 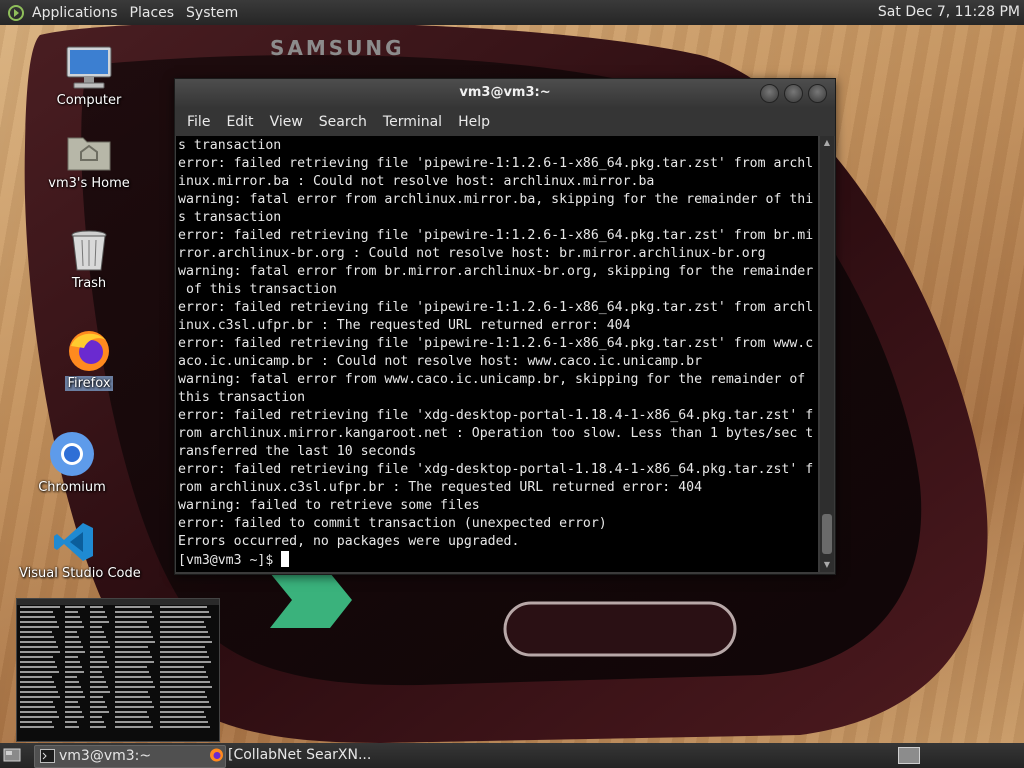 I want to click on menu-file: File, so click(x=198, y=122).